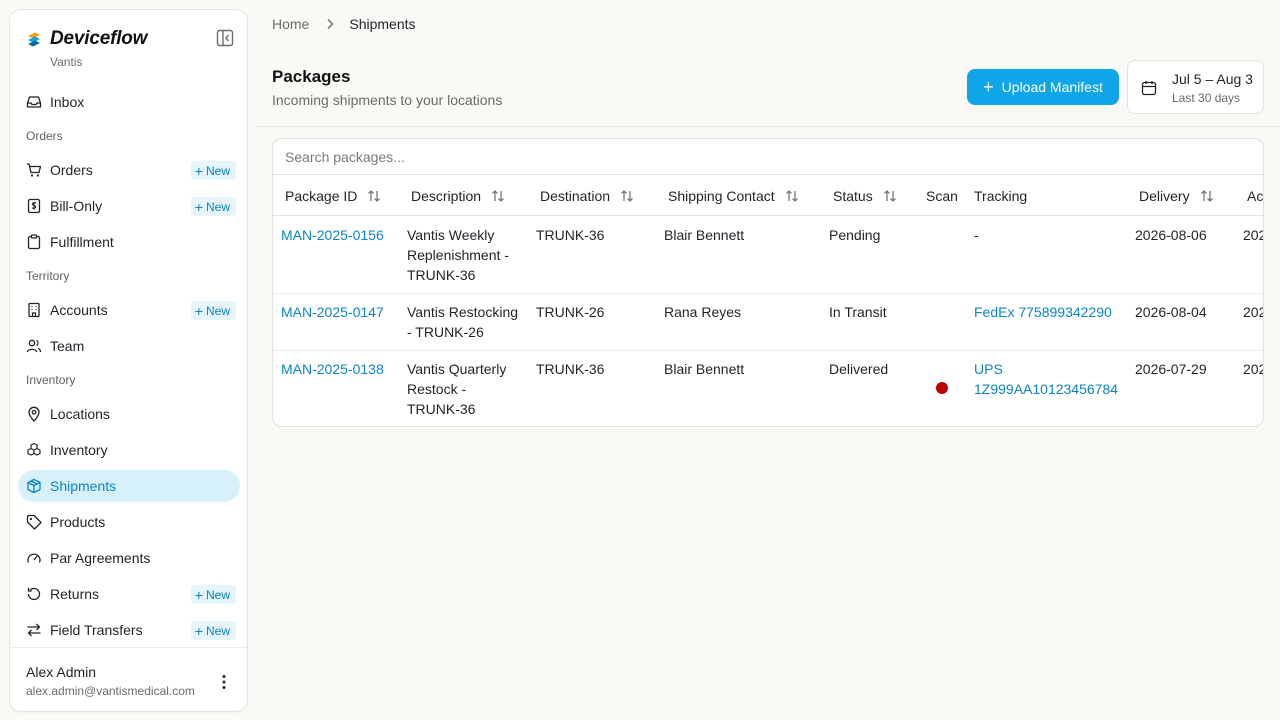  I want to click on sidebar-item-label: Products, so click(78, 522).